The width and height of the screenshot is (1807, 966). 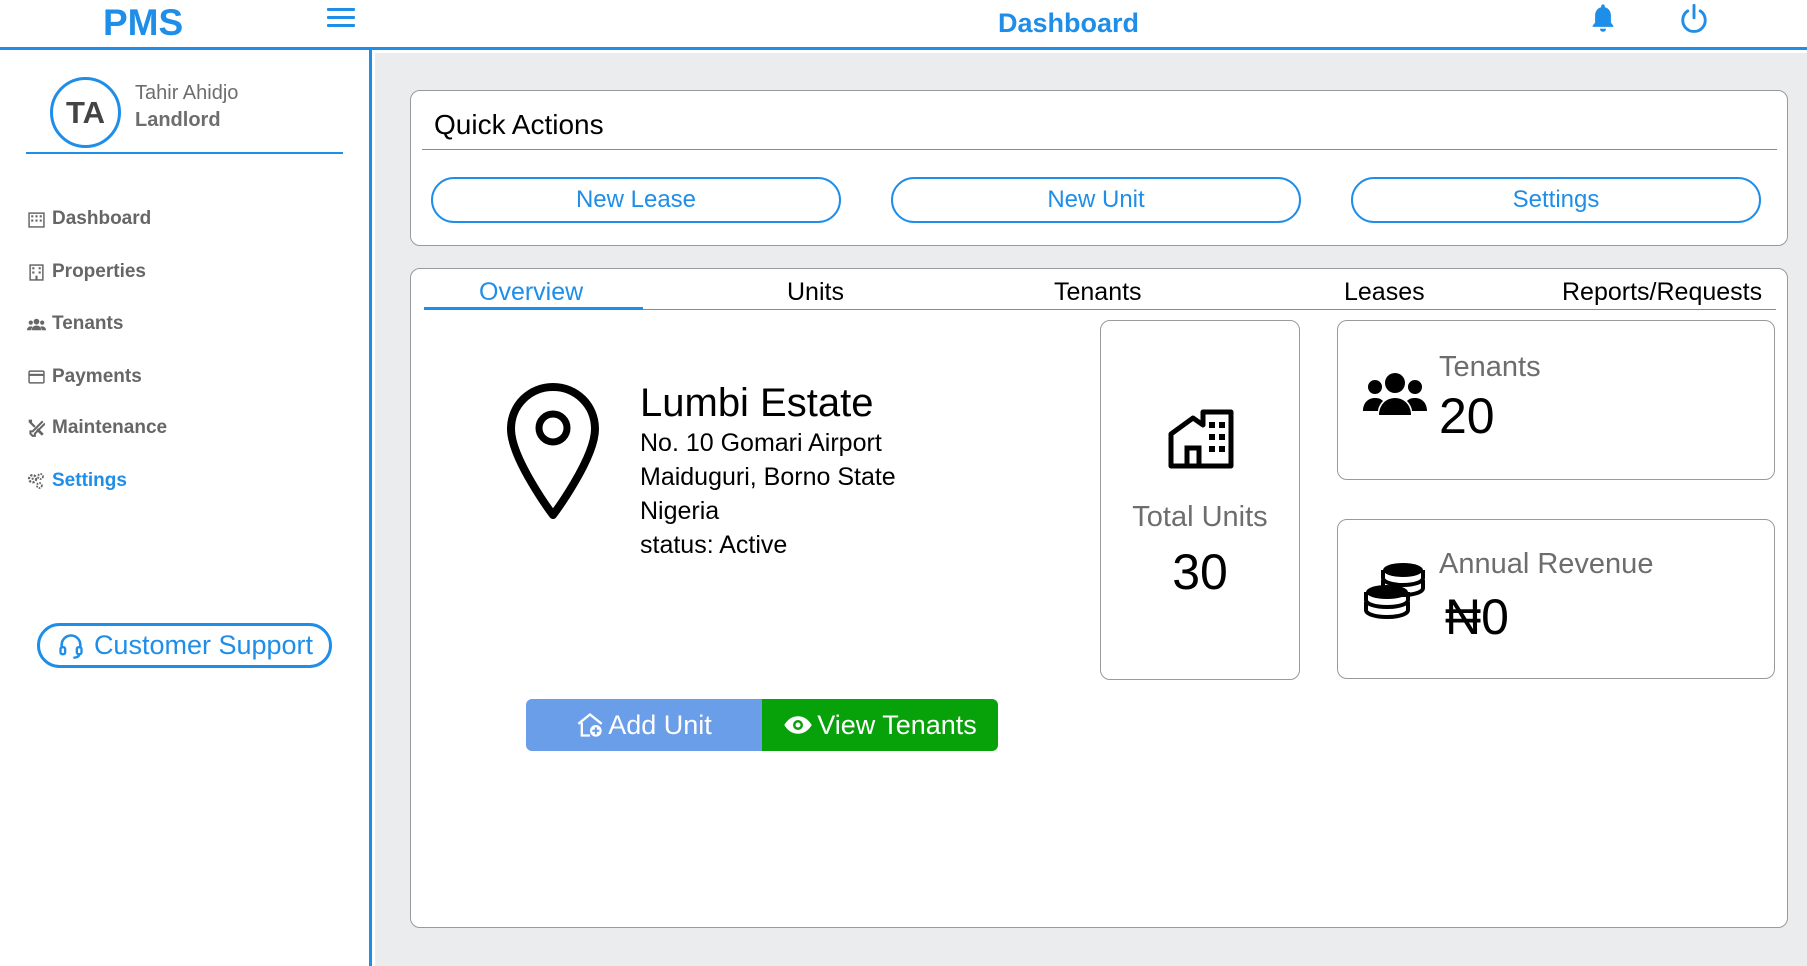 I want to click on location-pin-icon, so click(x=553, y=451).